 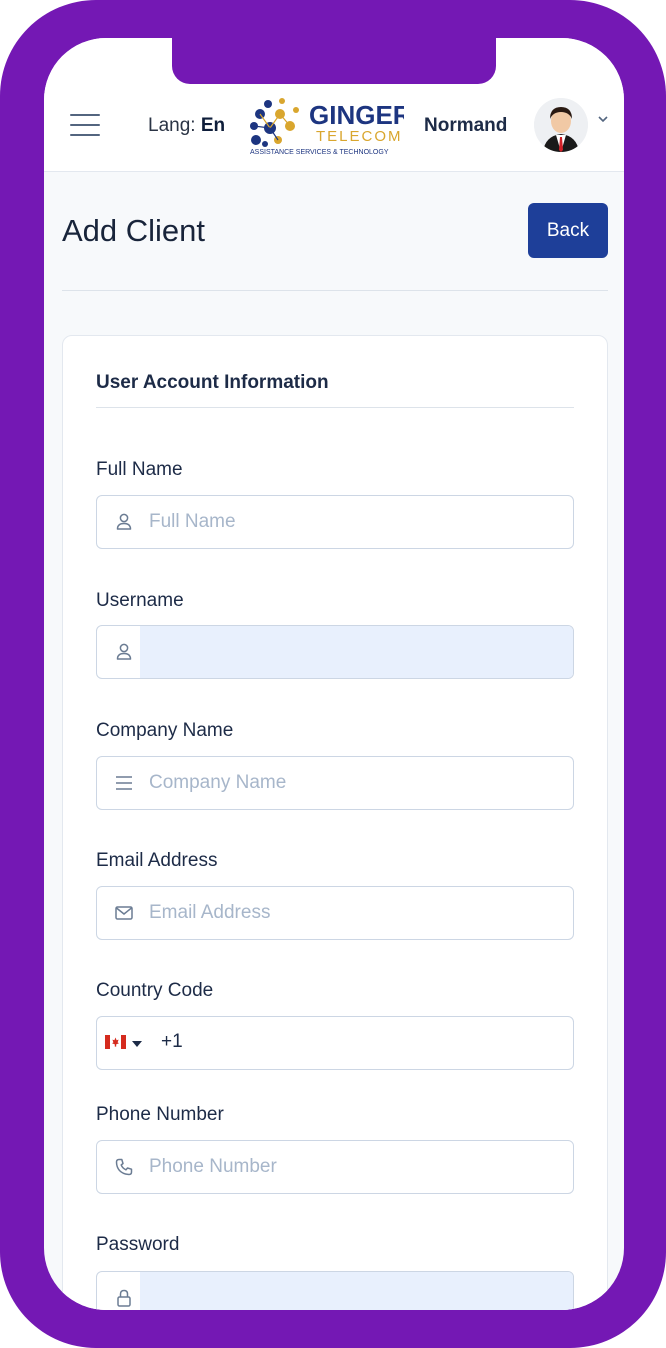 I want to click on full-name-label: Full Name, so click(x=139, y=469).